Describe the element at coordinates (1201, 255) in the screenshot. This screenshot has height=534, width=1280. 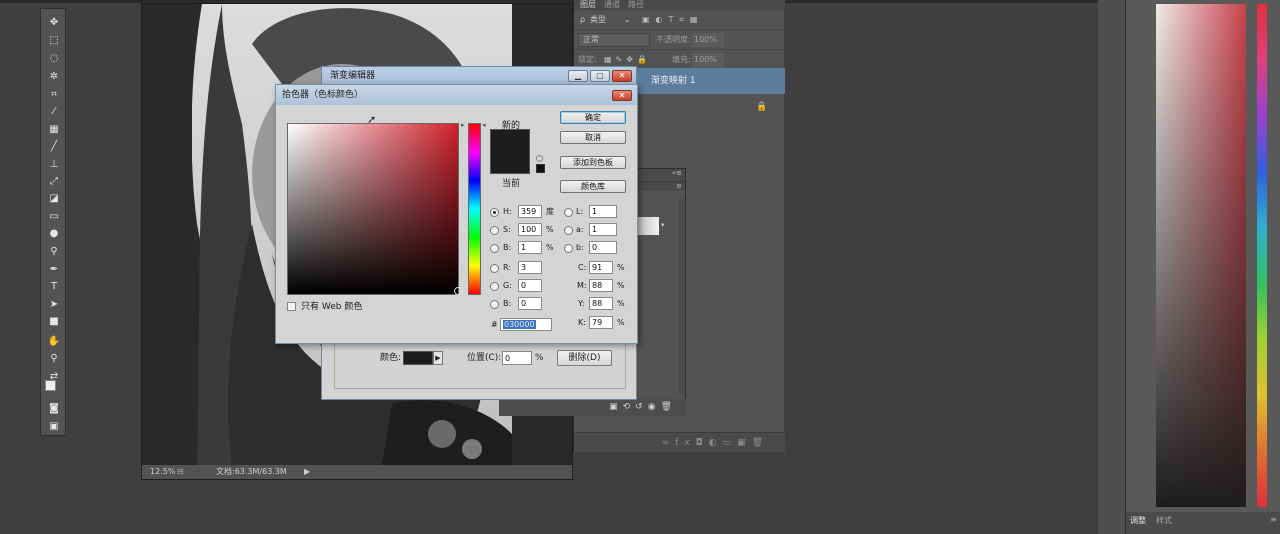
I see `color-spectrum-field` at that location.